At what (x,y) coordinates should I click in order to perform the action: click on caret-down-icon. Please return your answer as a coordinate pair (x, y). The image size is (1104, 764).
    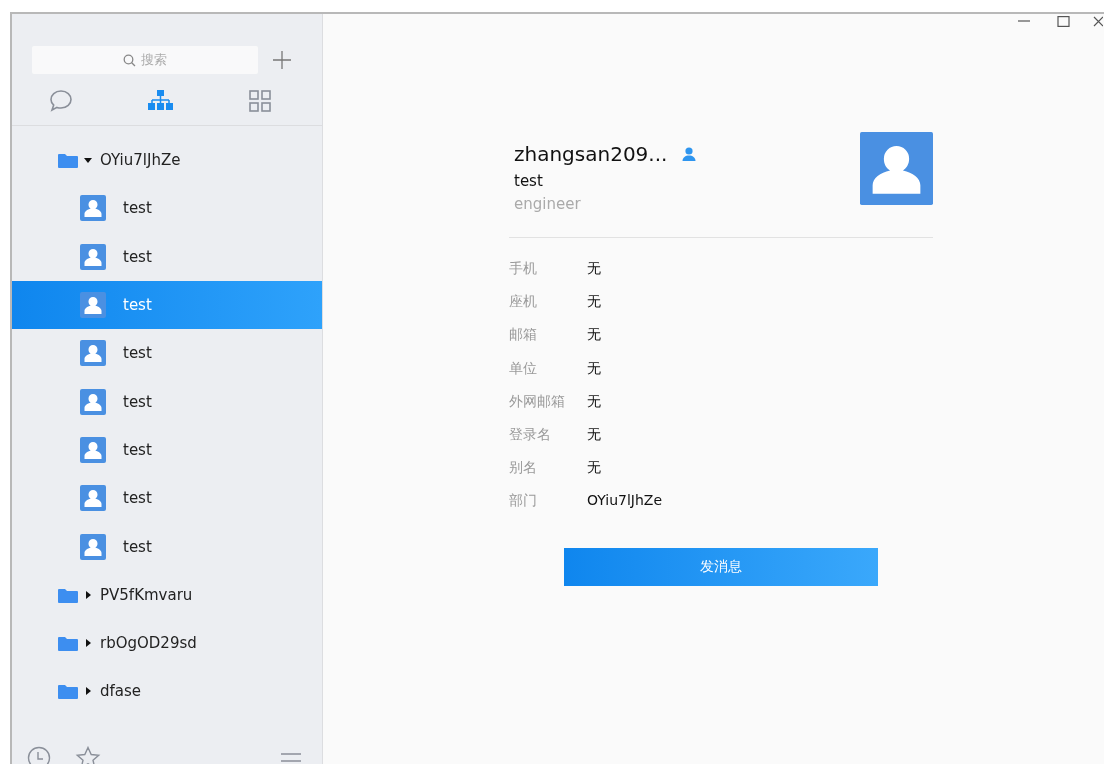
    Looking at the image, I should click on (88, 160).